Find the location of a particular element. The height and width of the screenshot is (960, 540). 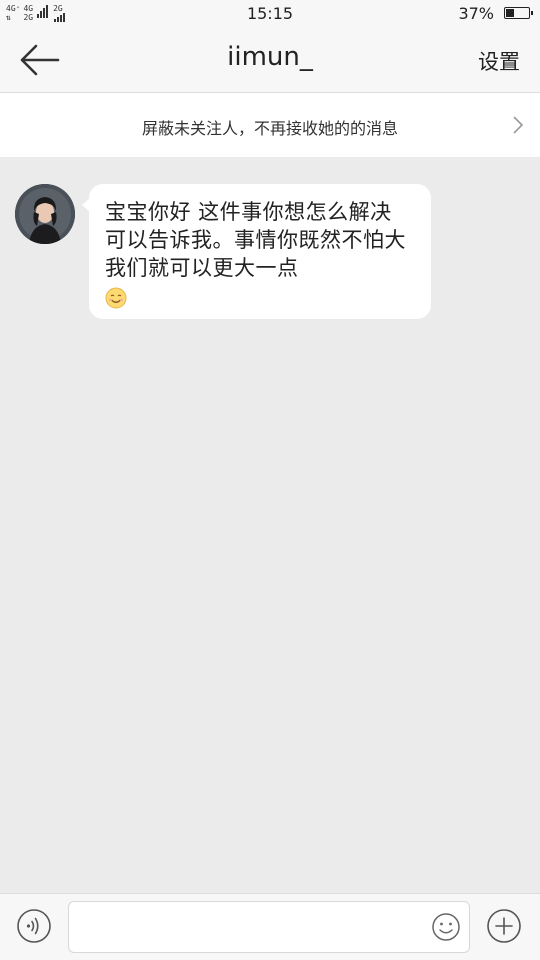

block-unfollowed-bar: 屏蔽未关注人，不再接收她的的消息 is located at coordinates (270, 125).